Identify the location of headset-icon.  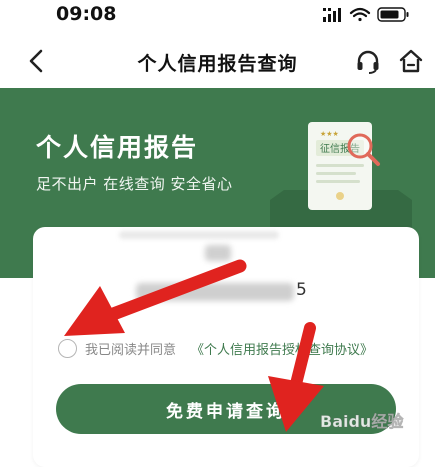
(368, 62).